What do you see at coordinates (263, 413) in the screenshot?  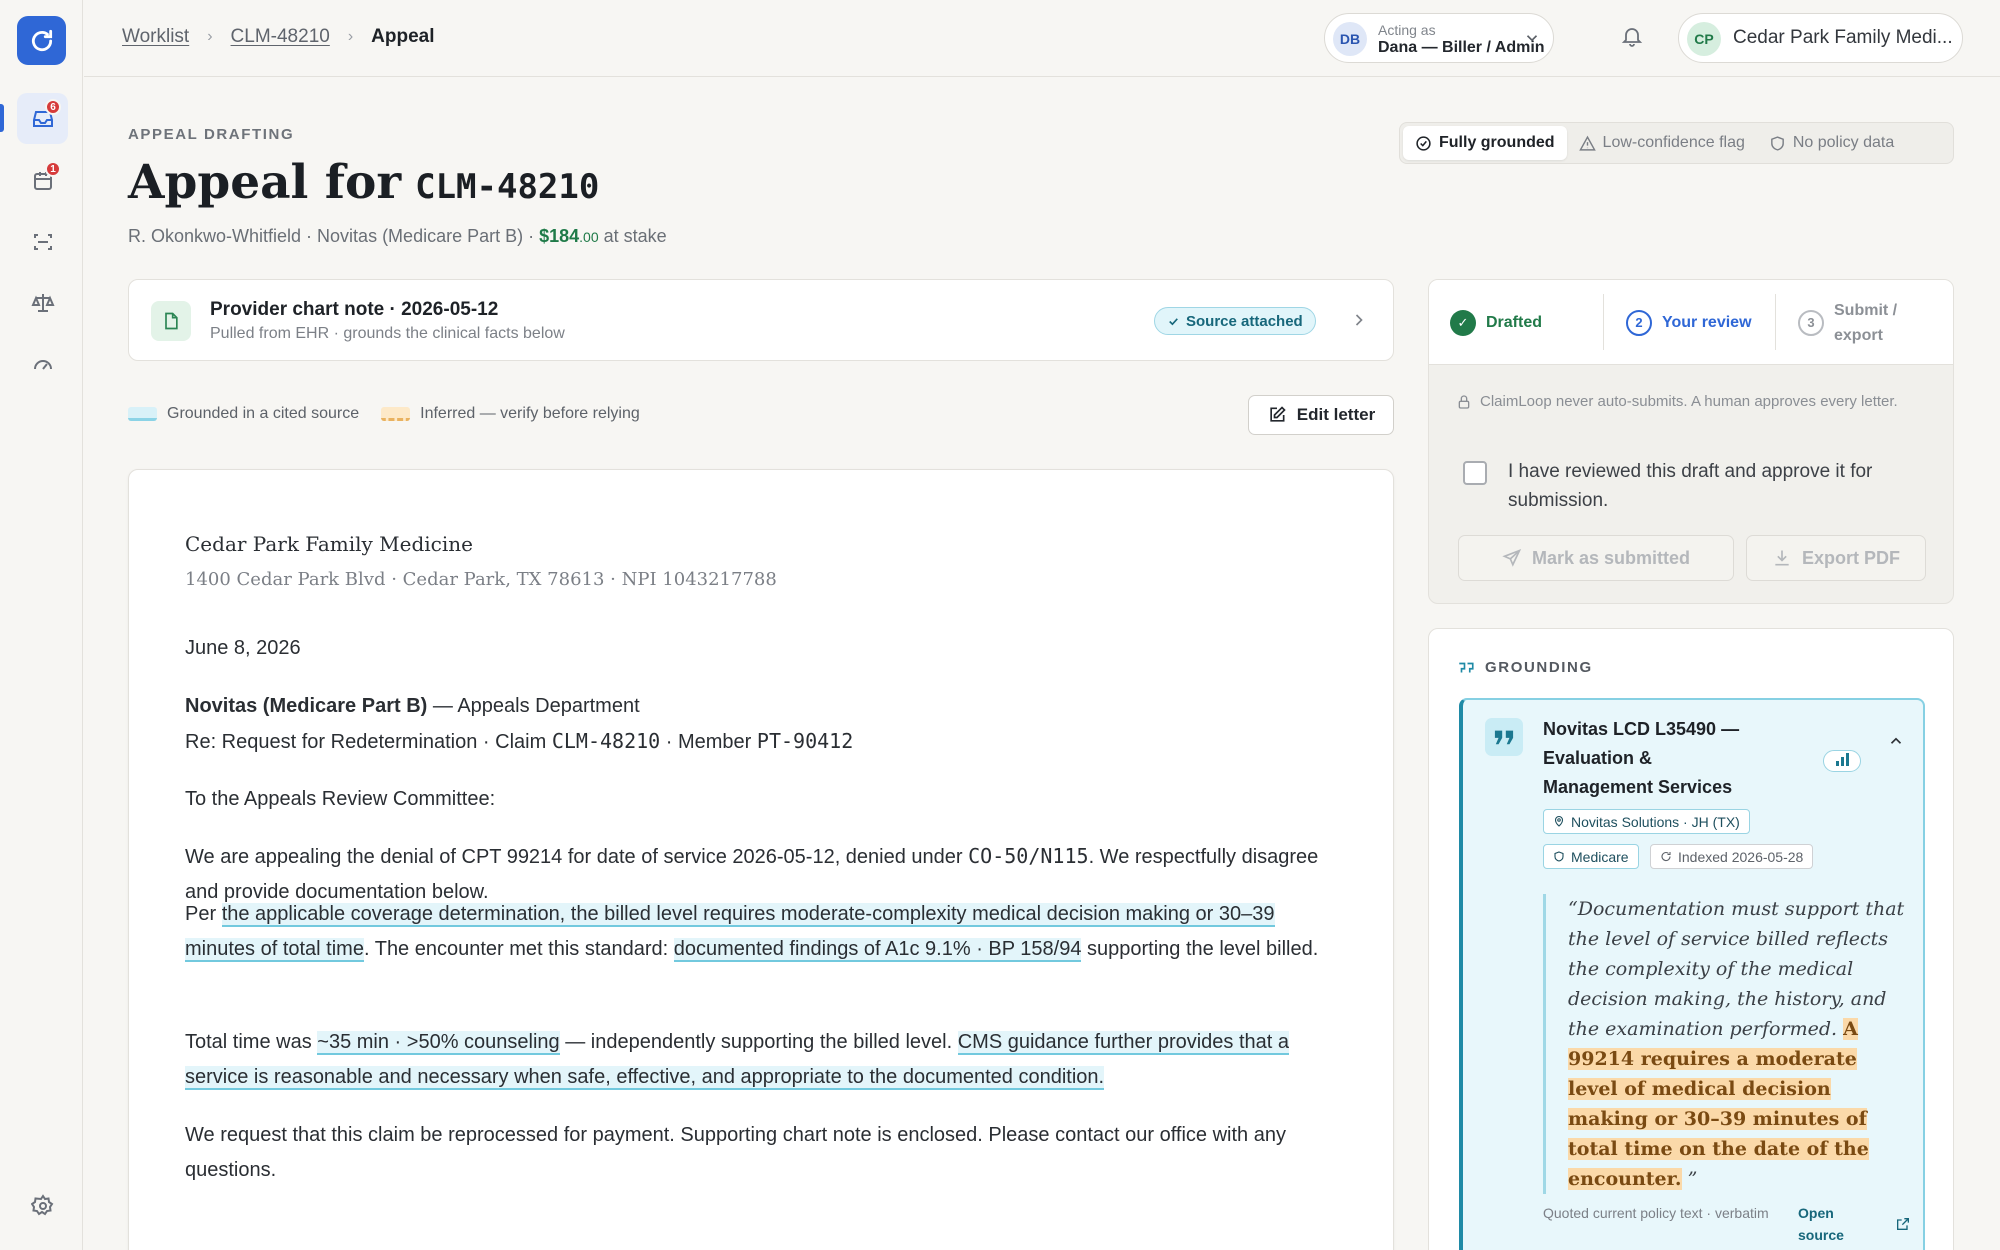 I see `legend-grounded: Grounded in a cited source` at bounding box center [263, 413].